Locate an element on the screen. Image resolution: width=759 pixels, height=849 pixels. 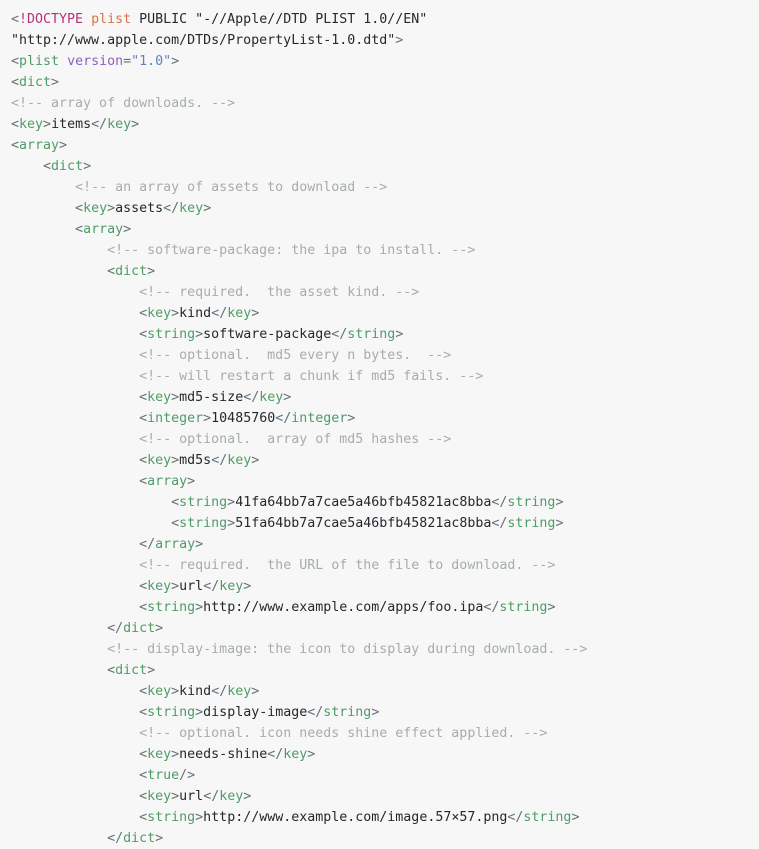
code-line: </dict> is located at coordinates (385, 838).